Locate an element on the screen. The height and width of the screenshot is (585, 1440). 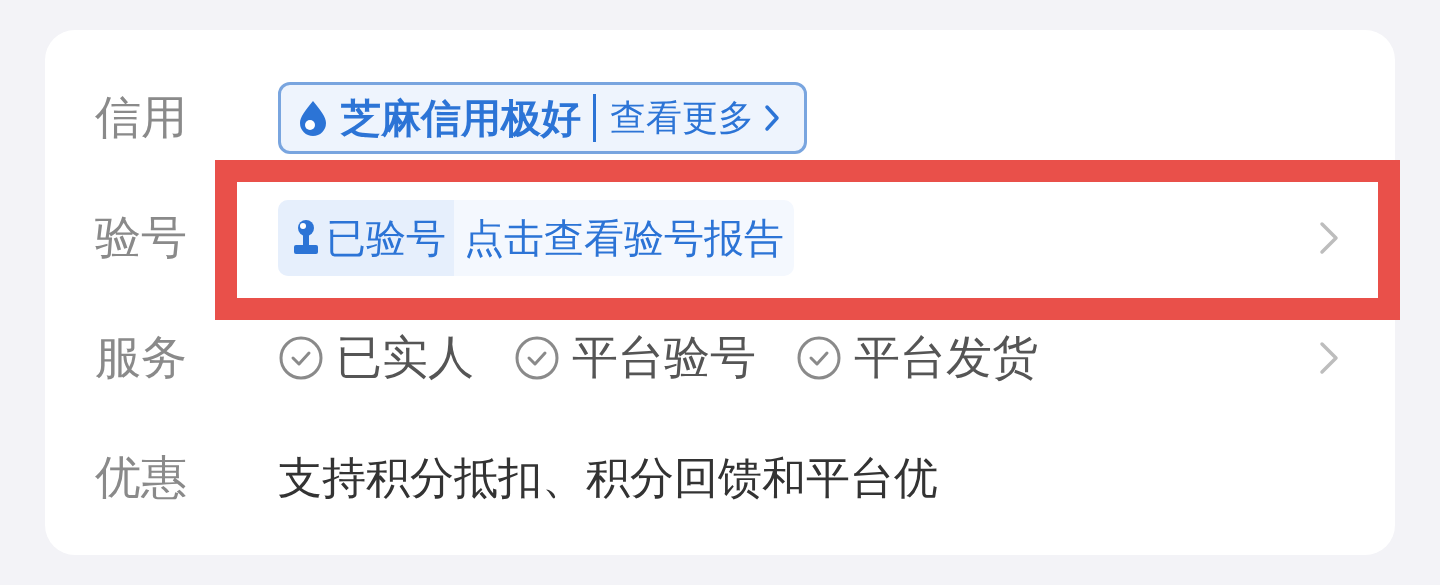
report-link: 点击查看验号报告 is located at coordinates (624, 238).